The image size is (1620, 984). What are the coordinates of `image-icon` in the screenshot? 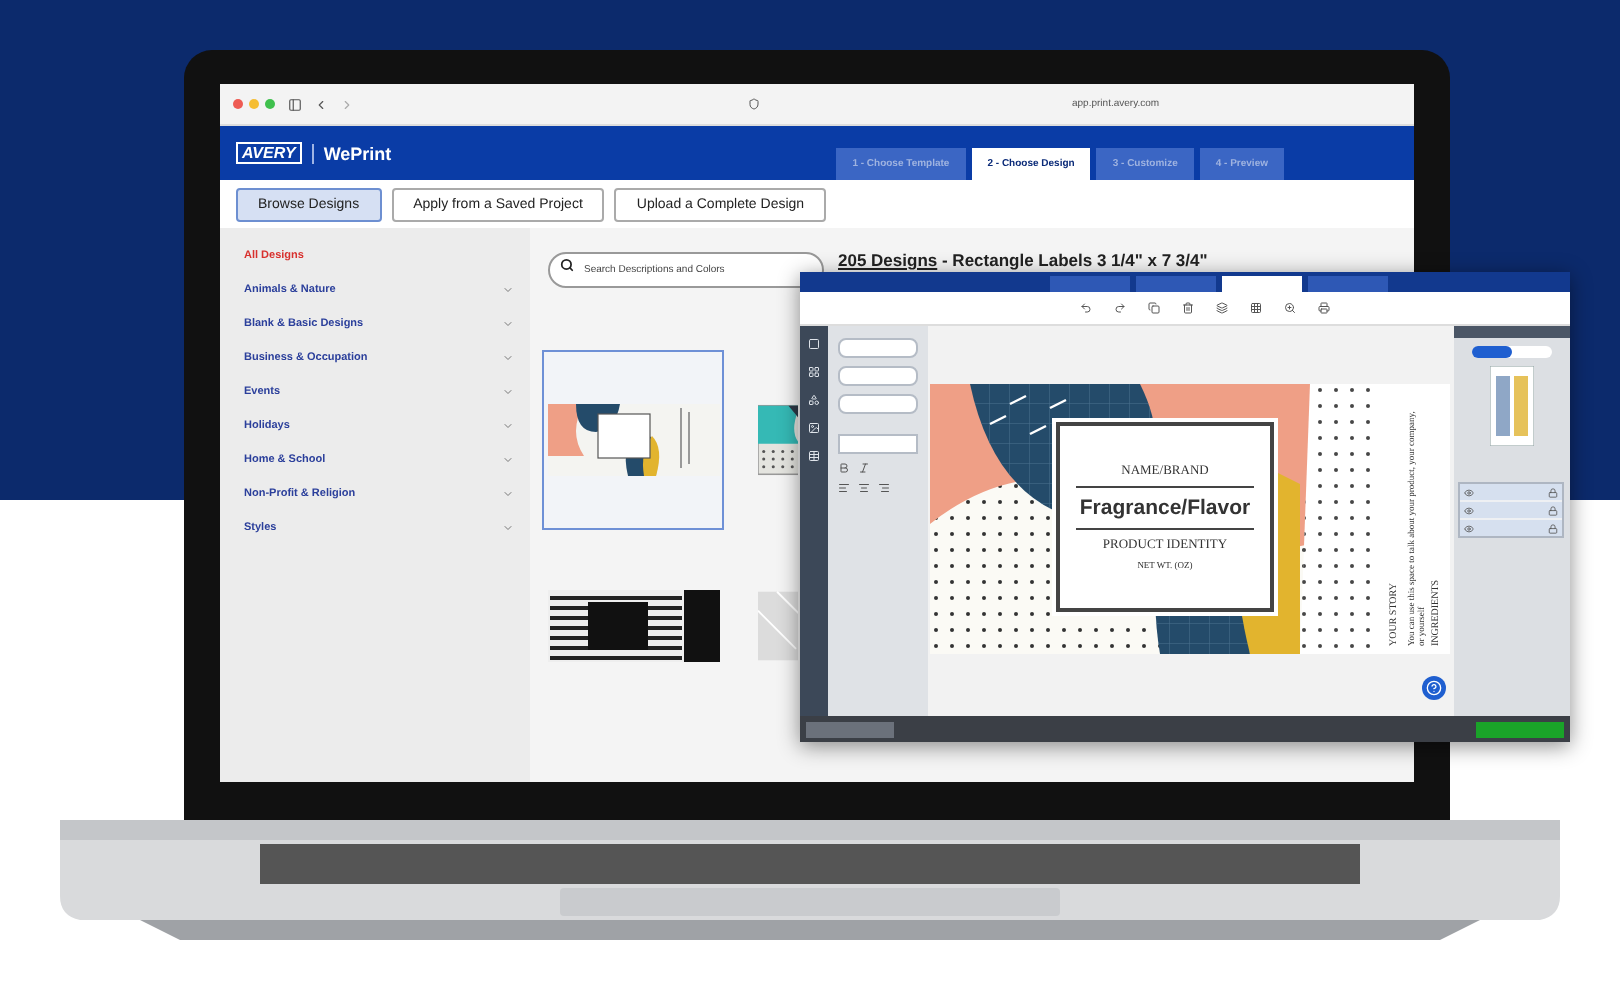 It's located at (814, 428).